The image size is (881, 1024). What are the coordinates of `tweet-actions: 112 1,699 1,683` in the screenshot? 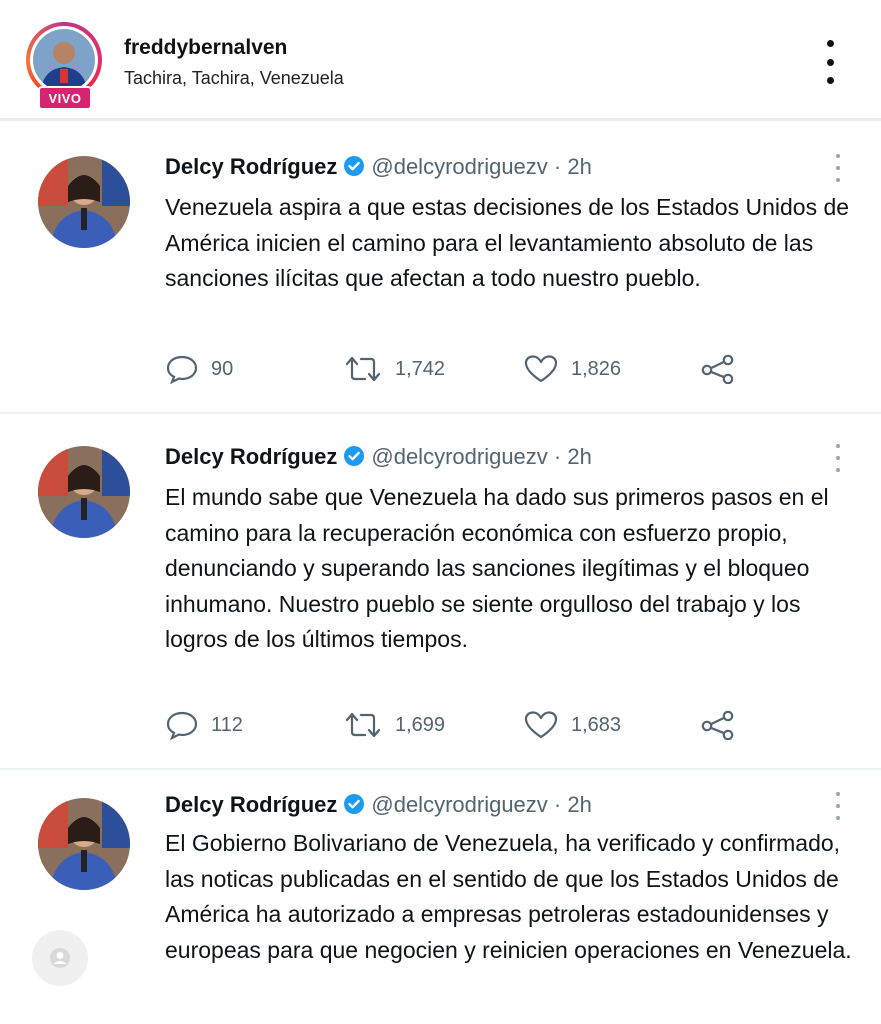 It's located at (465, 725).